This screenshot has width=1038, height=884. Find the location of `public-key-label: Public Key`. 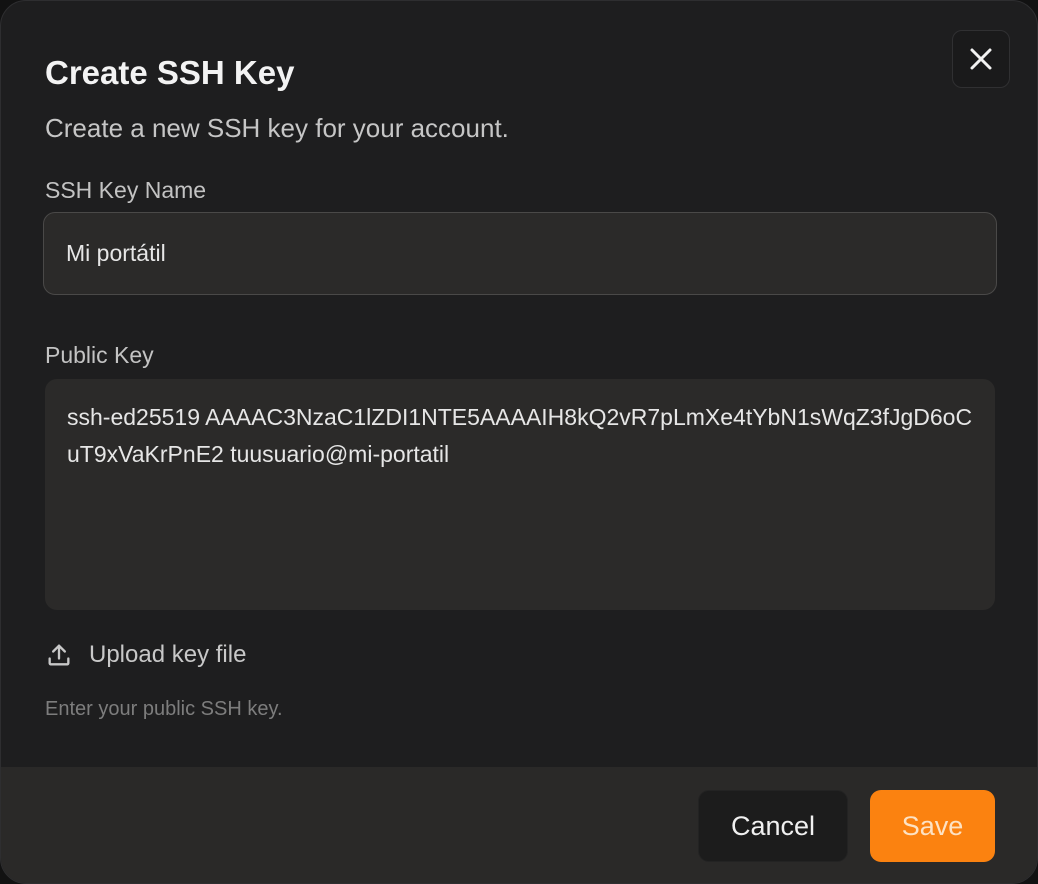

public-key-label: Public Key is located at coordinates (99, 355).